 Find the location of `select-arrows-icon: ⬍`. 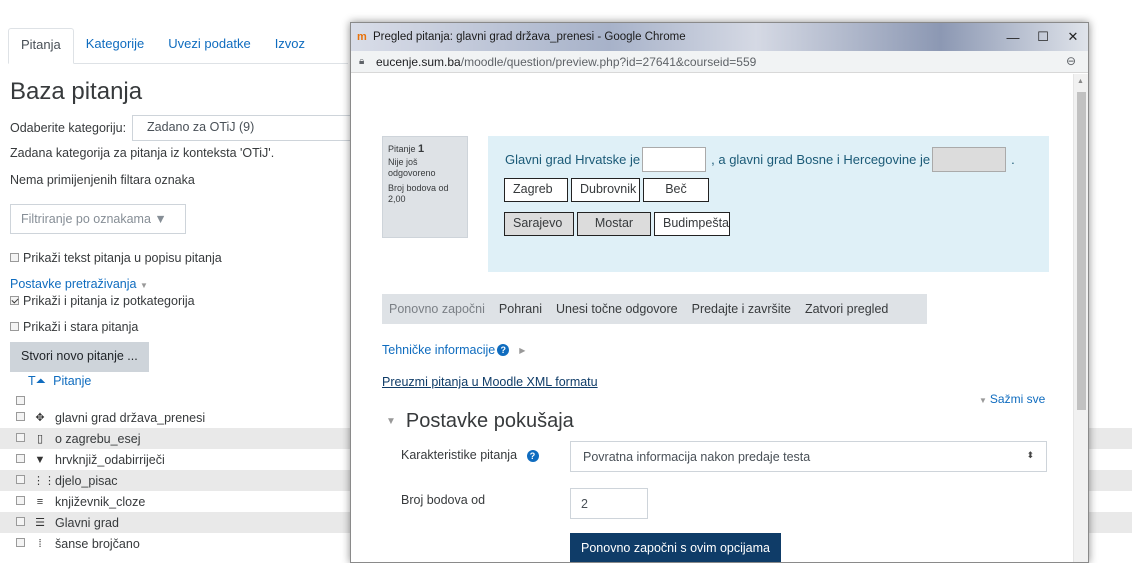

select-arrows-icon: ⬍ is located at coordinates (1030, 455).